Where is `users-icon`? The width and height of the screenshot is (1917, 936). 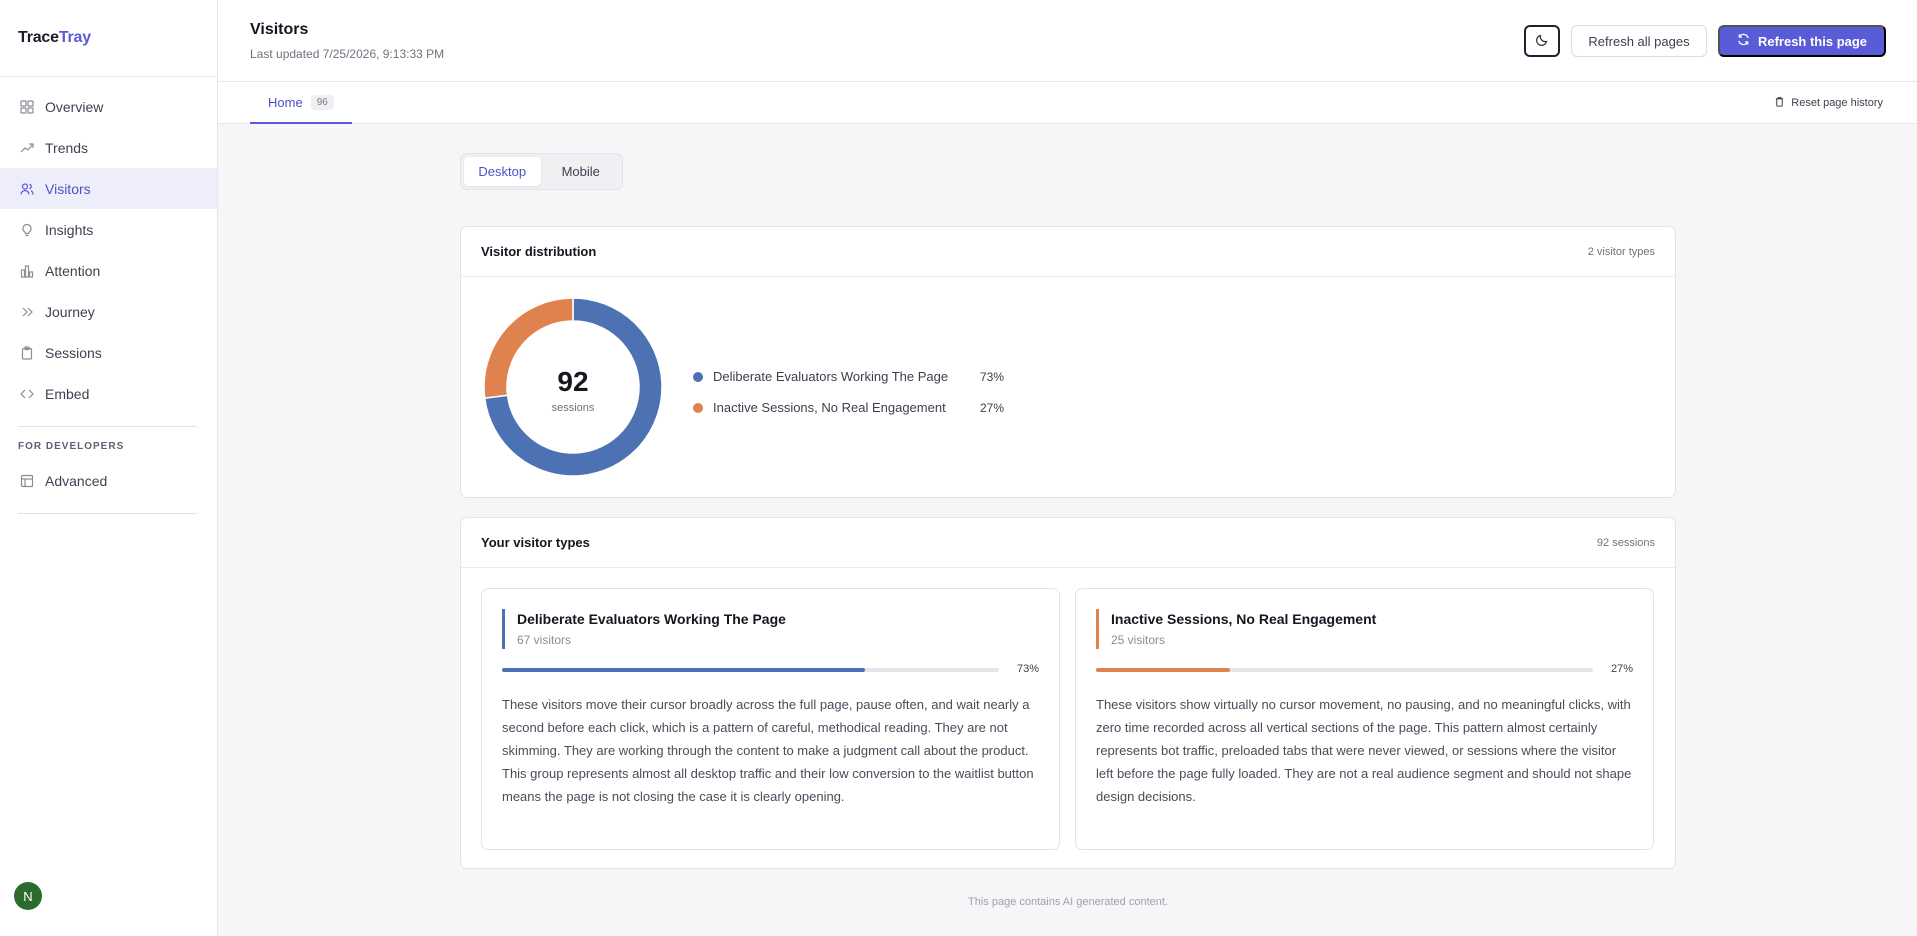
users-icon is located at coordinates (27, 189).